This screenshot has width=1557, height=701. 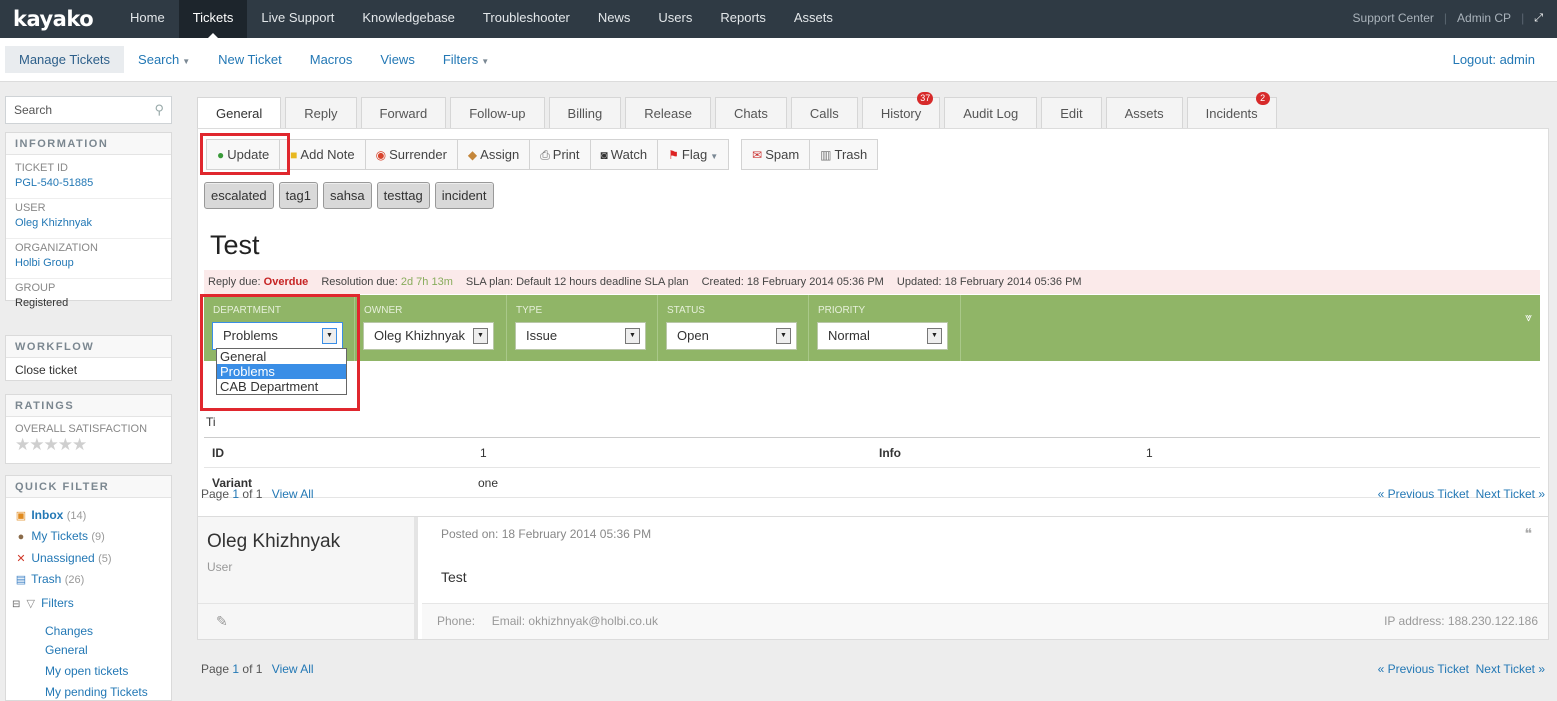 I want to click on filter-changes: Changes, so click(x=69, y=631).